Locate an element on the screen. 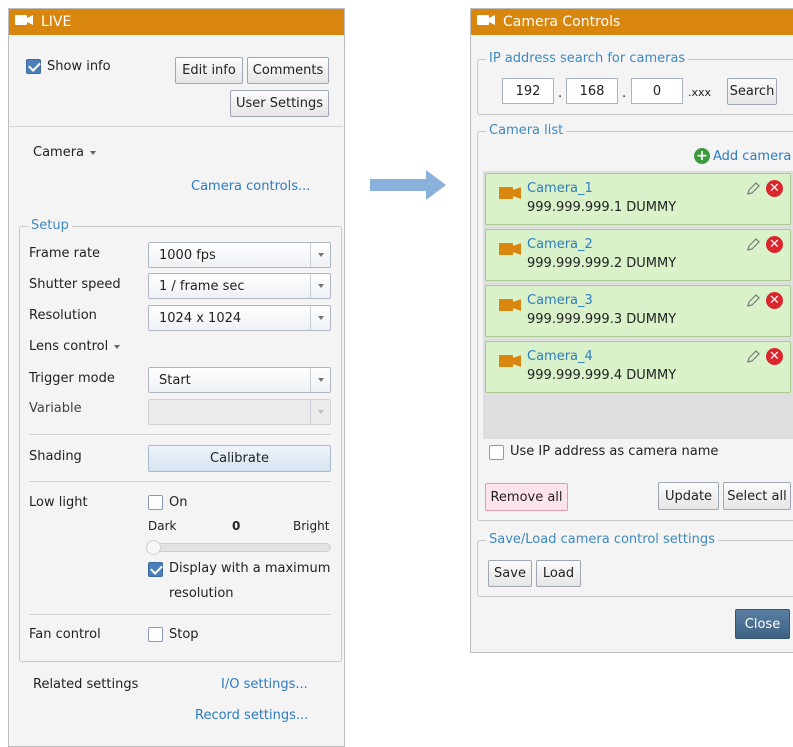  ip-search-legend: IP address search for cameras is located at coordinates (587, 58).